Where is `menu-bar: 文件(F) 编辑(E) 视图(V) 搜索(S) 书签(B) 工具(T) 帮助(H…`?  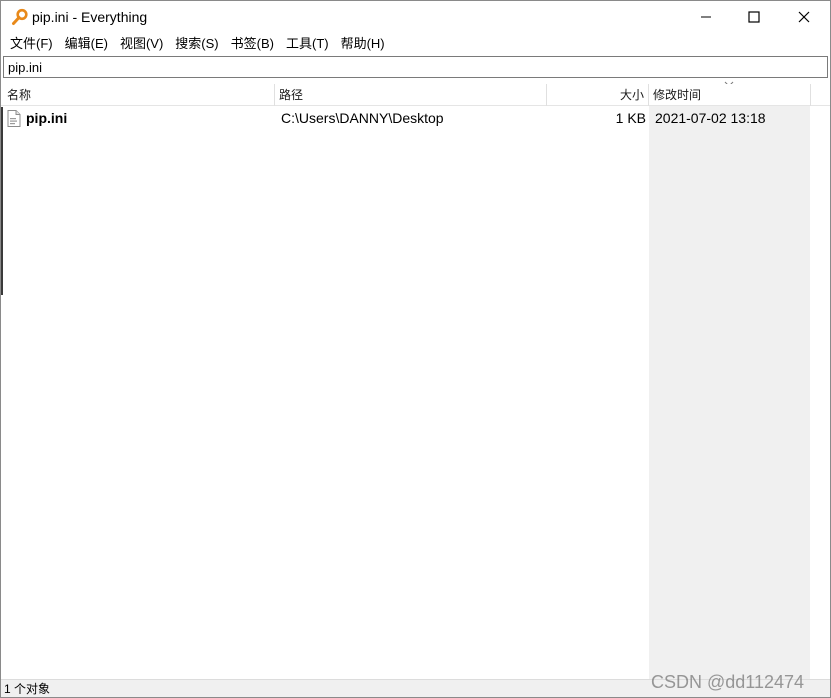 menu-bar: 文件(F) 编辑(E) 视图(V) 搜索(S) 书签(B) 工具(T) 帮助(H… is located at coordinates (415, 43).